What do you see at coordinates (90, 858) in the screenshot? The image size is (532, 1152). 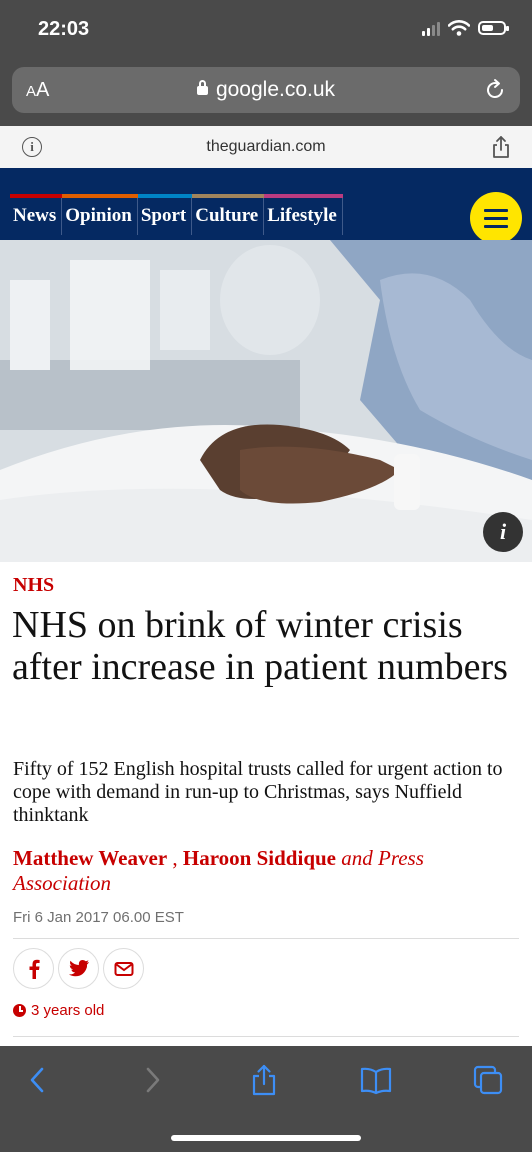 I see `author-link: Matthew Weaver` at bounding box center [90, 858].